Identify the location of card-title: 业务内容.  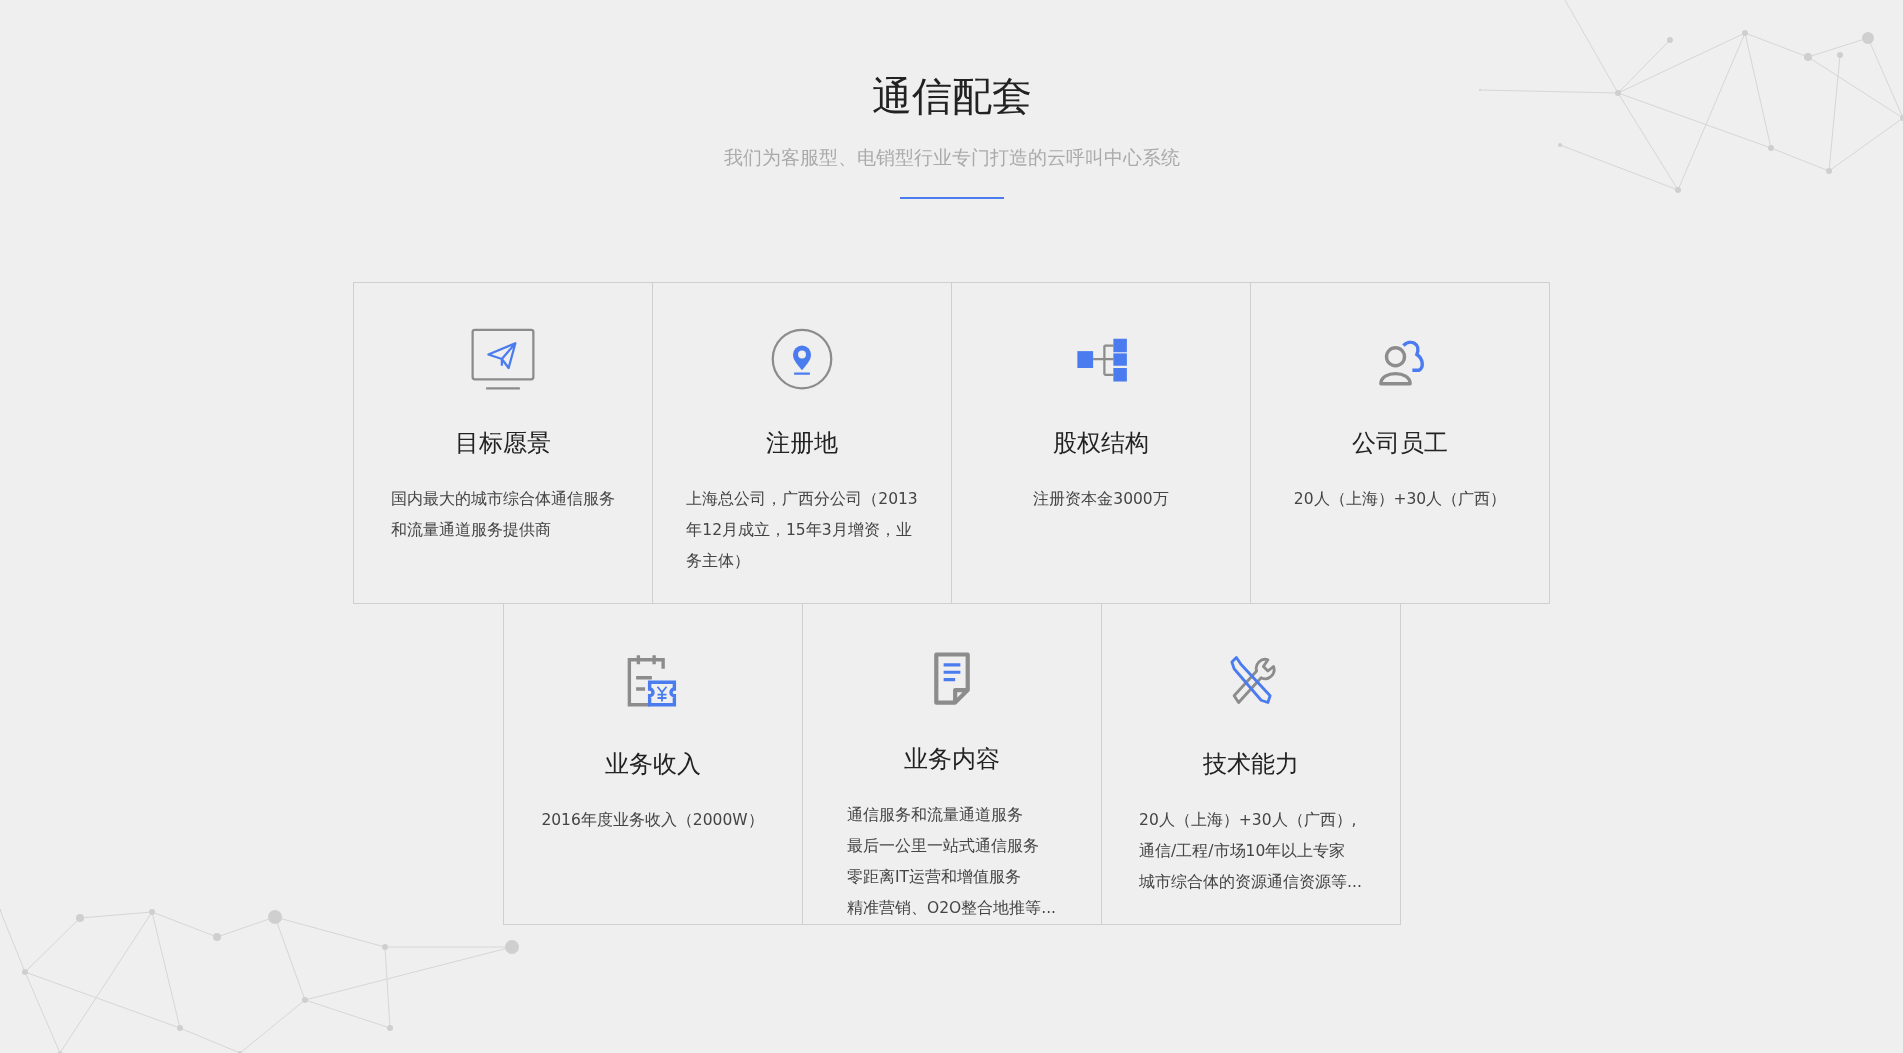
(951, 759).